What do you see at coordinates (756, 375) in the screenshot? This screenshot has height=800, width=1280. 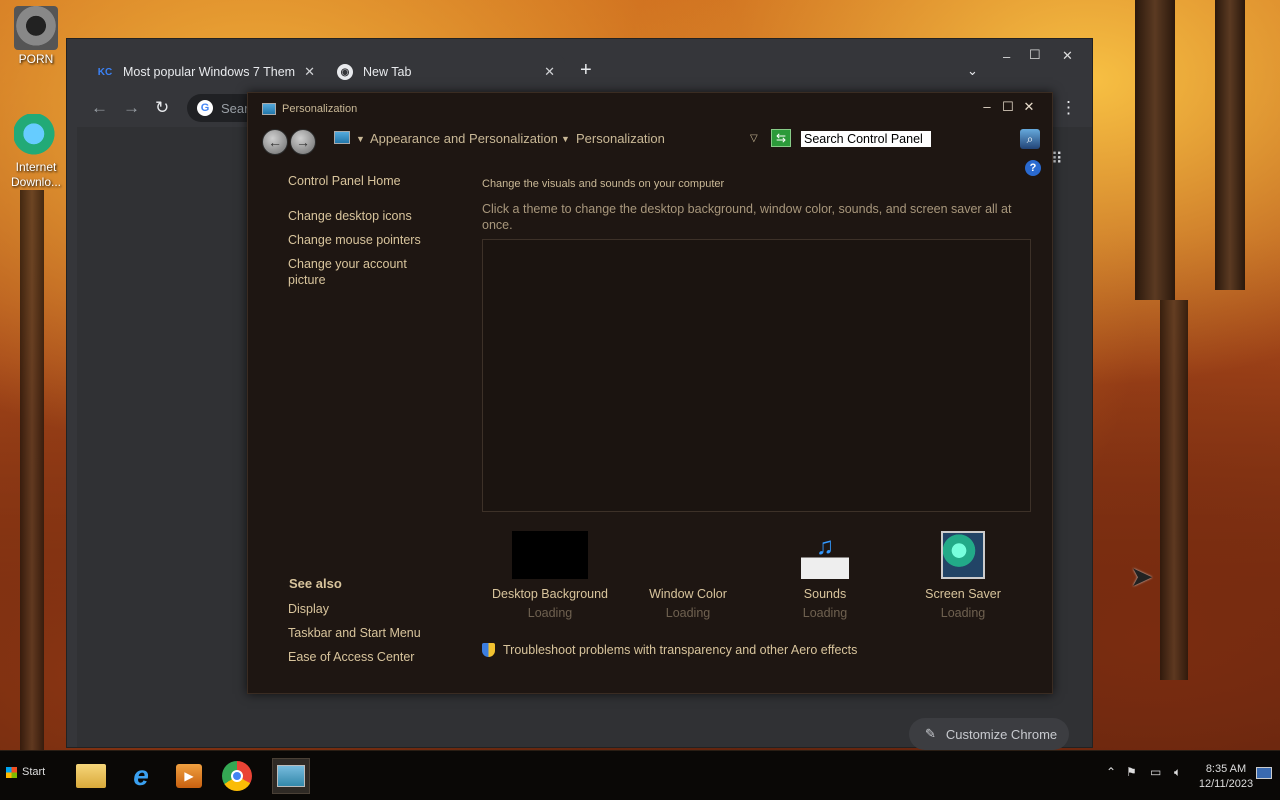 I see `theme-list` at bounding box center [756, 375].